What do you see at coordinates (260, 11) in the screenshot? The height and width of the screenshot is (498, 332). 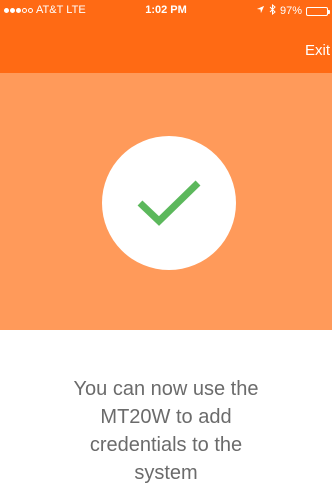 I see `location-icon` at bounding box center [260, 11].